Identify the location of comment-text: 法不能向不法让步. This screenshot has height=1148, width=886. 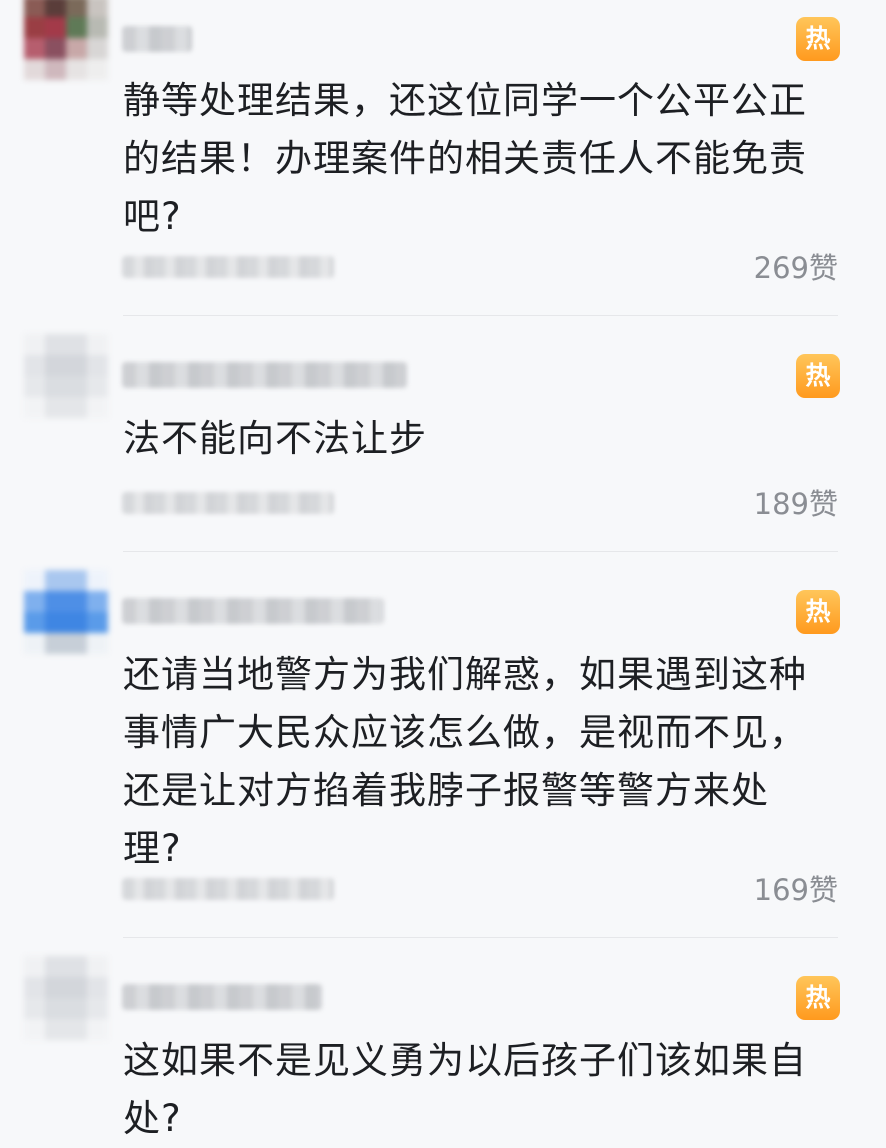
(275, 438).